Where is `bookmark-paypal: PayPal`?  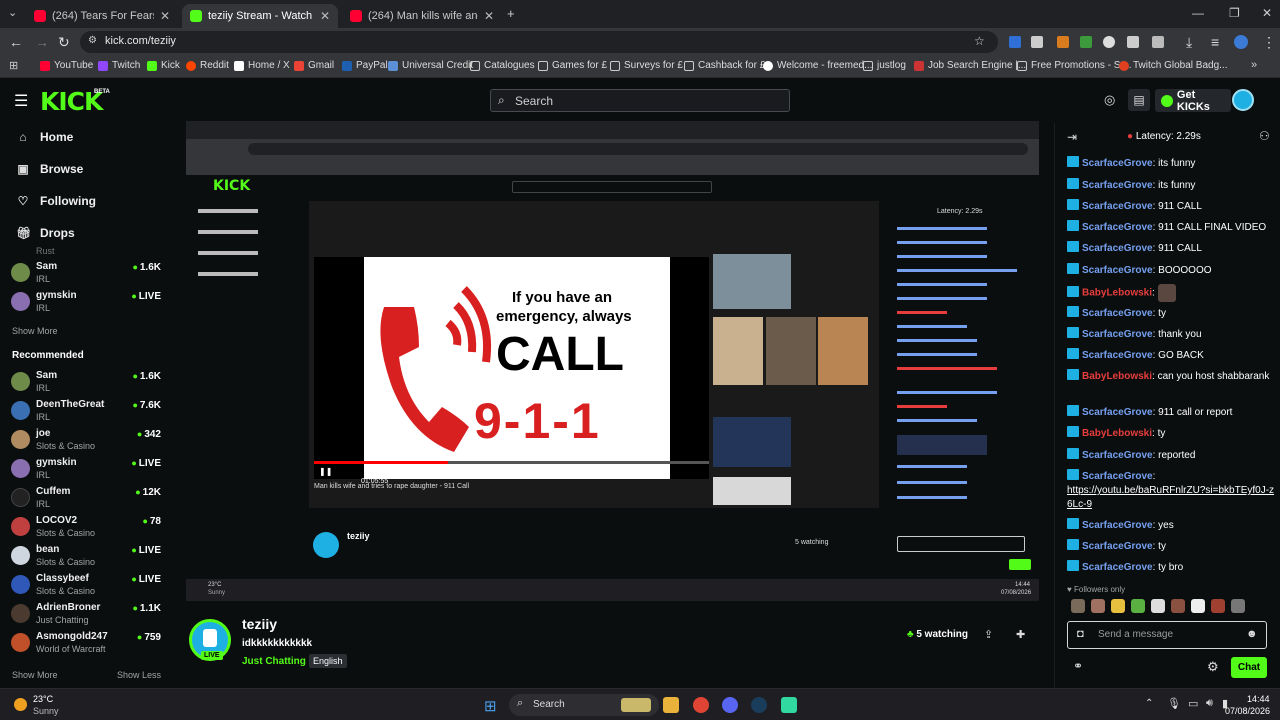 bookmark-paypal: PayPal is located at coordinates (365, 65).